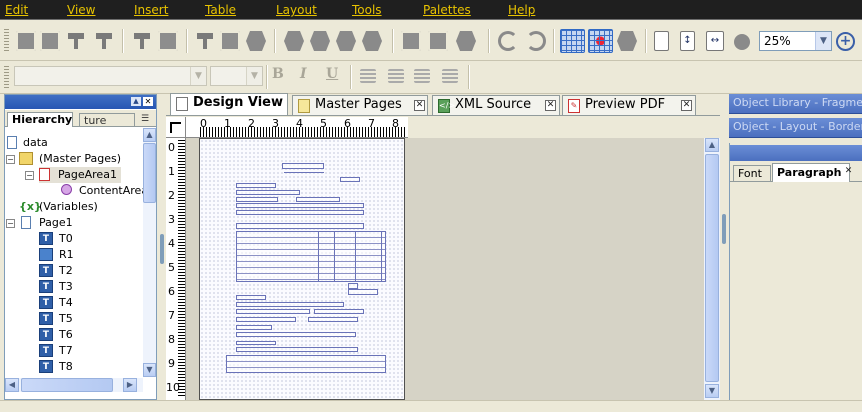  What do you see at coordinates (303, 166) in the screenshot?
I see `form-title-field` at bounding box center [303, 166].